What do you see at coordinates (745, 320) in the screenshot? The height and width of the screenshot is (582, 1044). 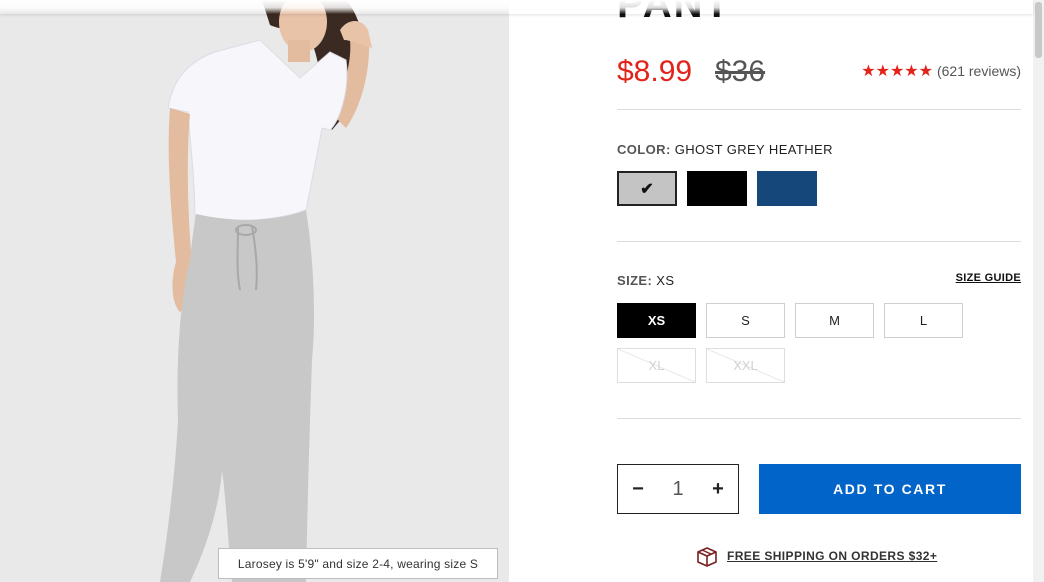 I see `size-option-s: S` at bounding box center [745, 320].